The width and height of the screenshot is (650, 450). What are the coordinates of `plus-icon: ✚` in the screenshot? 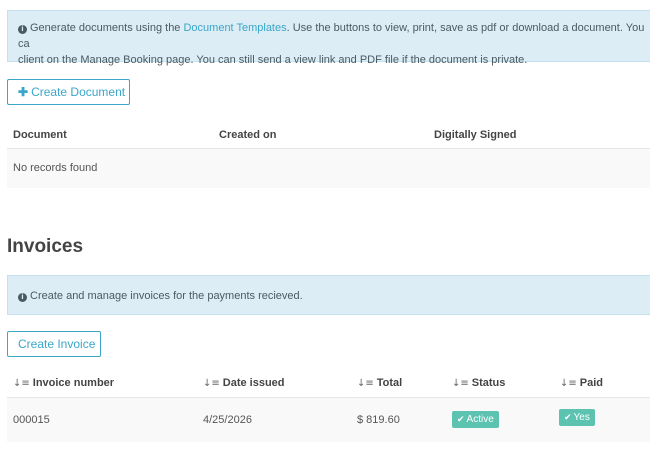 It's located at (23, 92).